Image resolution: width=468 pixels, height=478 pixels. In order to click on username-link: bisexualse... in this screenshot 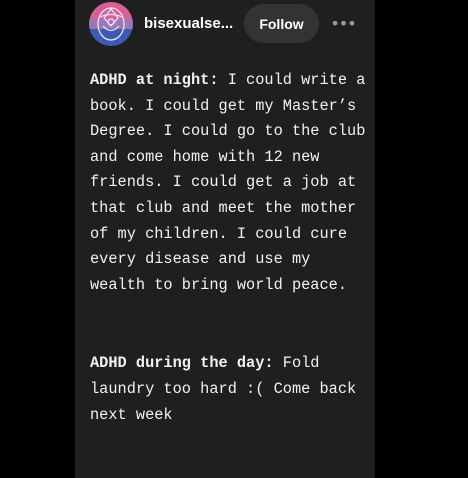, I will do `click(190, 24)`.